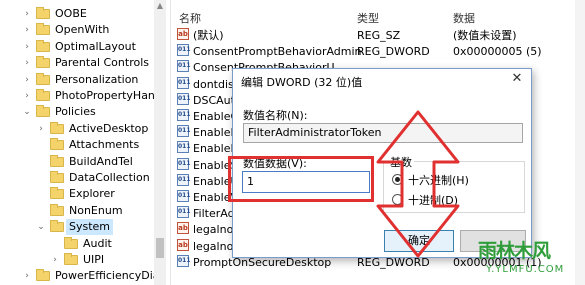  What do you see at coordinates (97, 79) in the screenshot?
I see `tree-item-label: Personalization` at bounding box center [97, 79].